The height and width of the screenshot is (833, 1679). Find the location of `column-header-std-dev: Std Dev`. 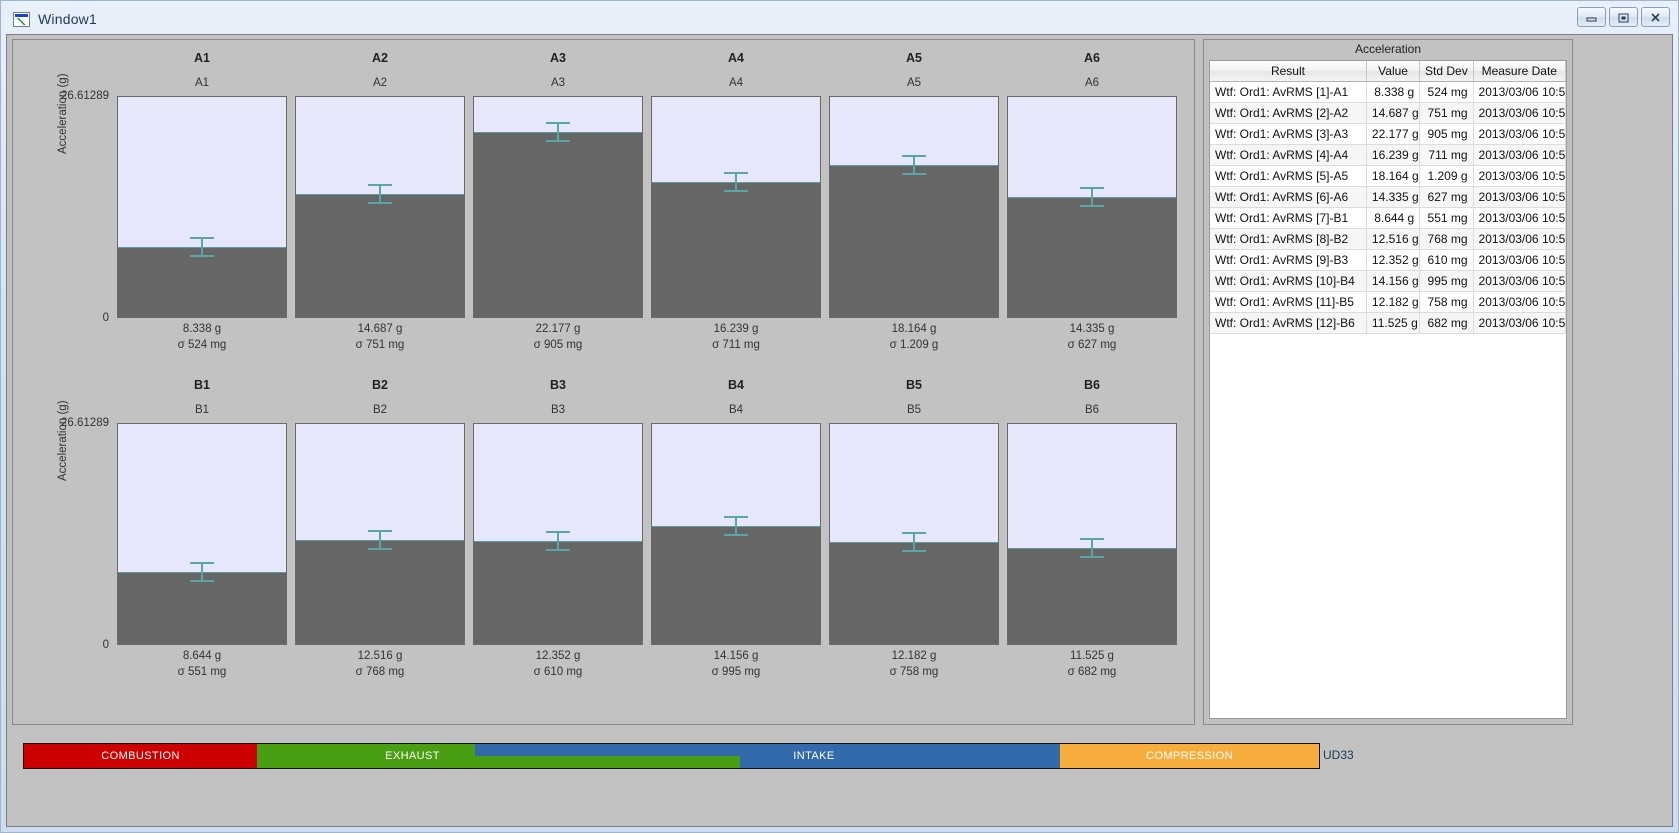

column-header-std-dev: Std Dev is located at coordinates (1446, 71).